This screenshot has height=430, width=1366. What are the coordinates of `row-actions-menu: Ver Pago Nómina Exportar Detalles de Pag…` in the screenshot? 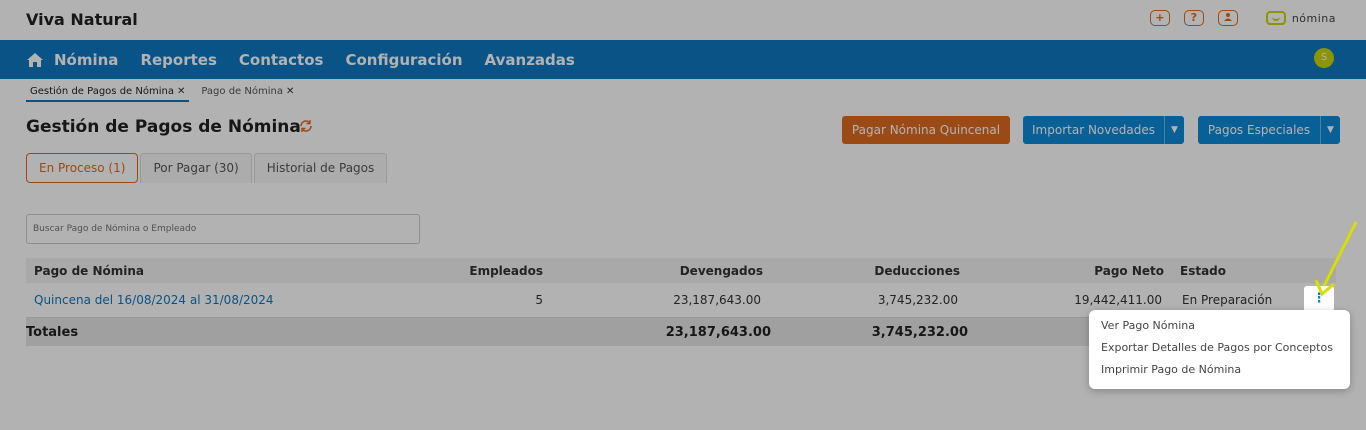 It's located at (1219, 349).